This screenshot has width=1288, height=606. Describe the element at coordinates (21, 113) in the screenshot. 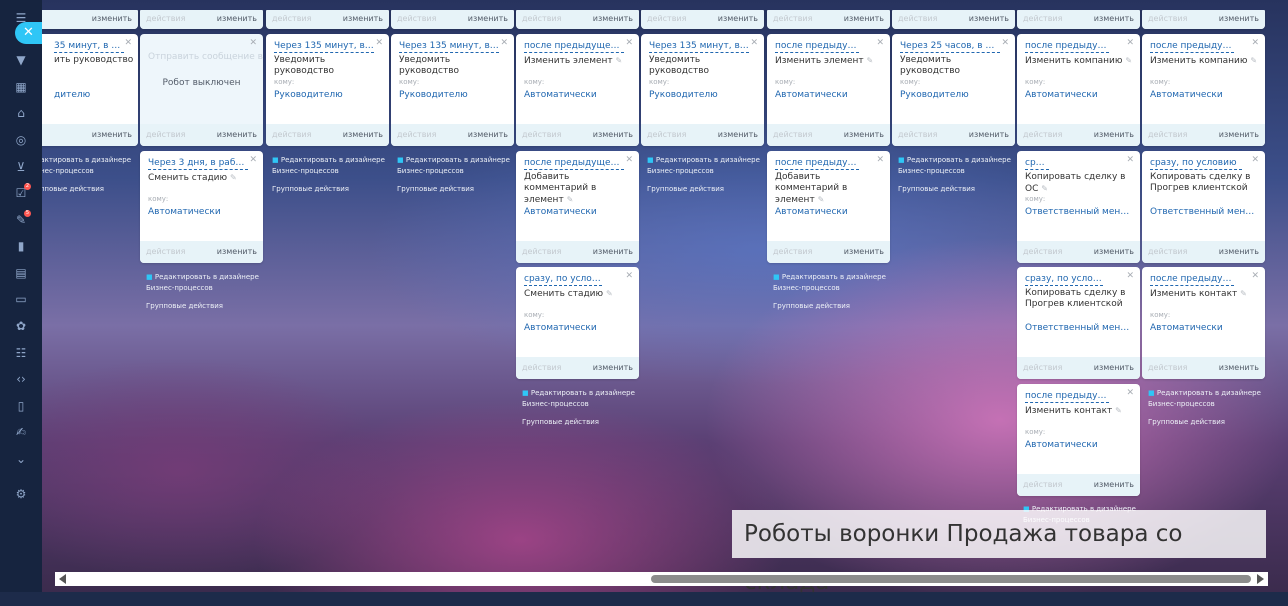

I see `store-icon: ⌂` at that location.